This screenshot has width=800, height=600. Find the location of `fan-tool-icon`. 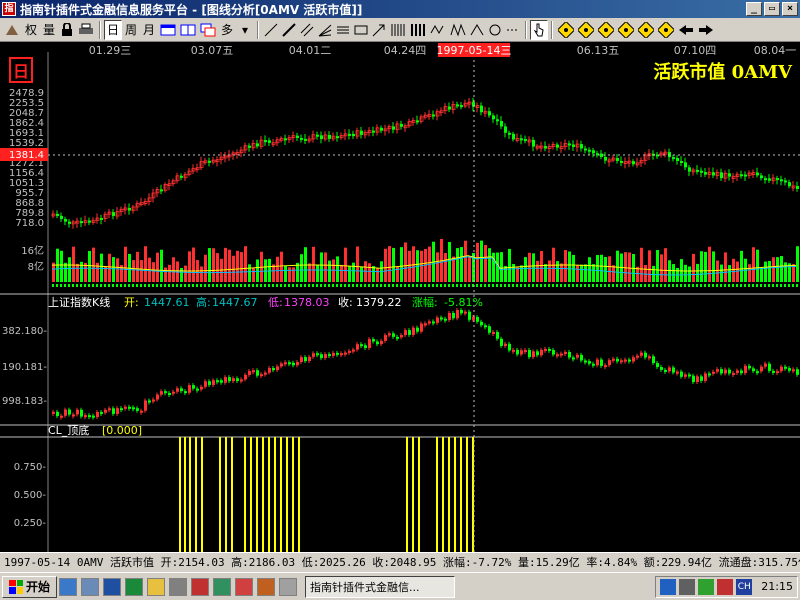

fan-tool-icon is located at coordinates (325, 30).